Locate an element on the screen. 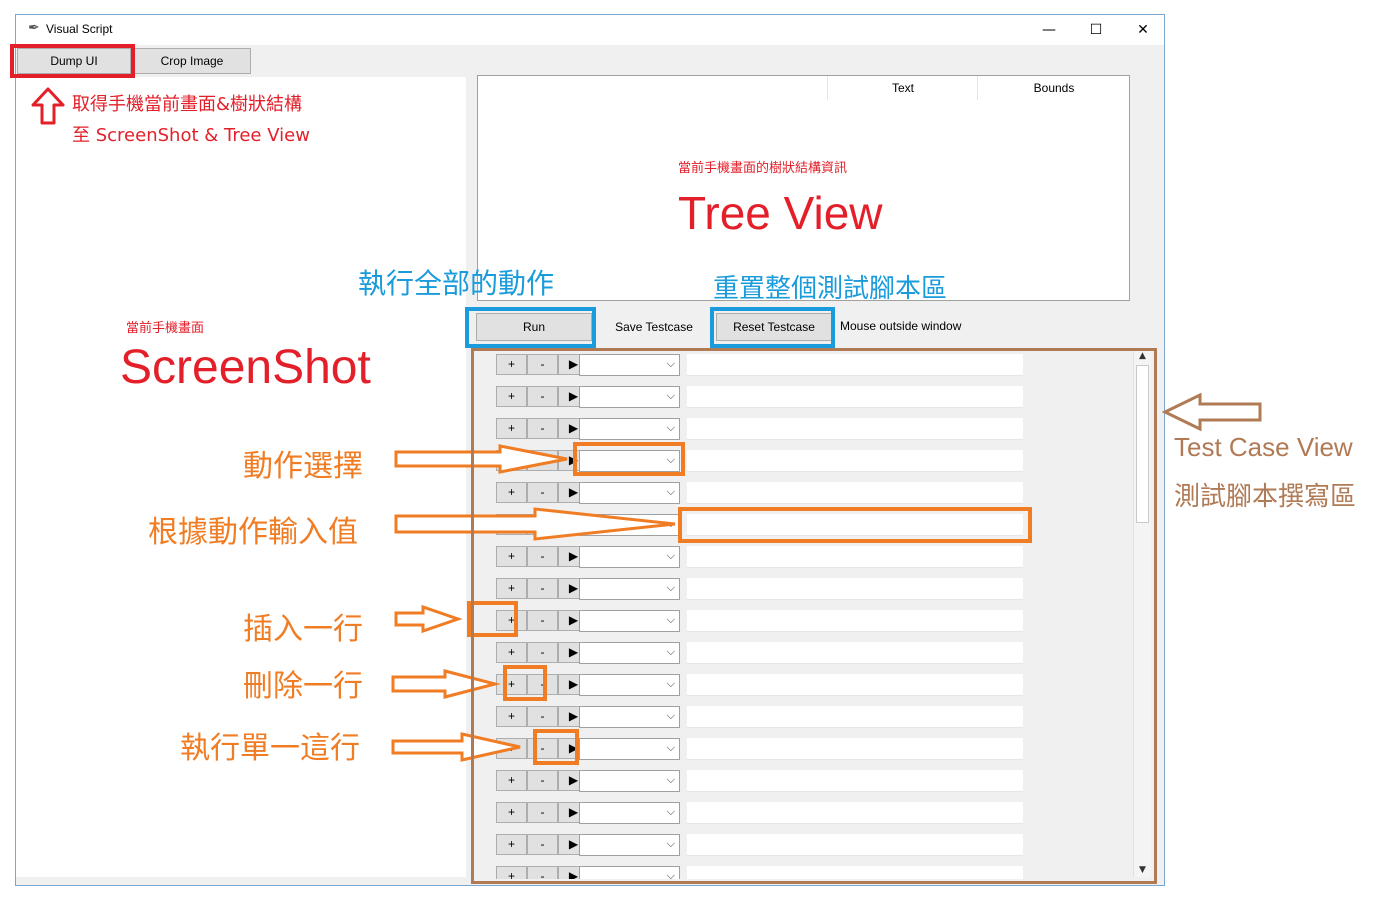  crop-image-button: Crop Image is located at coordinates (192, 61).